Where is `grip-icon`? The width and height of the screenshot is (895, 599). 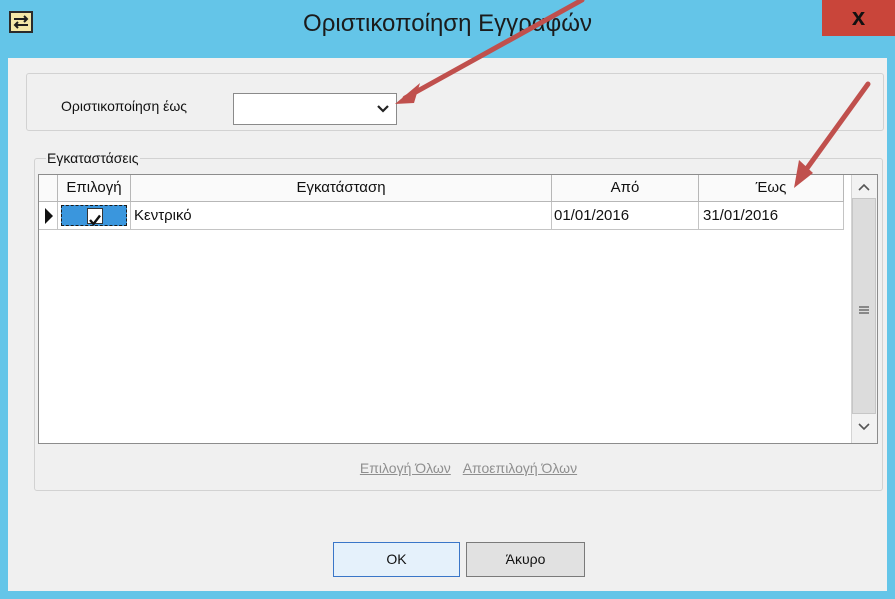
grip-icon is located at coordinates (864, 311).